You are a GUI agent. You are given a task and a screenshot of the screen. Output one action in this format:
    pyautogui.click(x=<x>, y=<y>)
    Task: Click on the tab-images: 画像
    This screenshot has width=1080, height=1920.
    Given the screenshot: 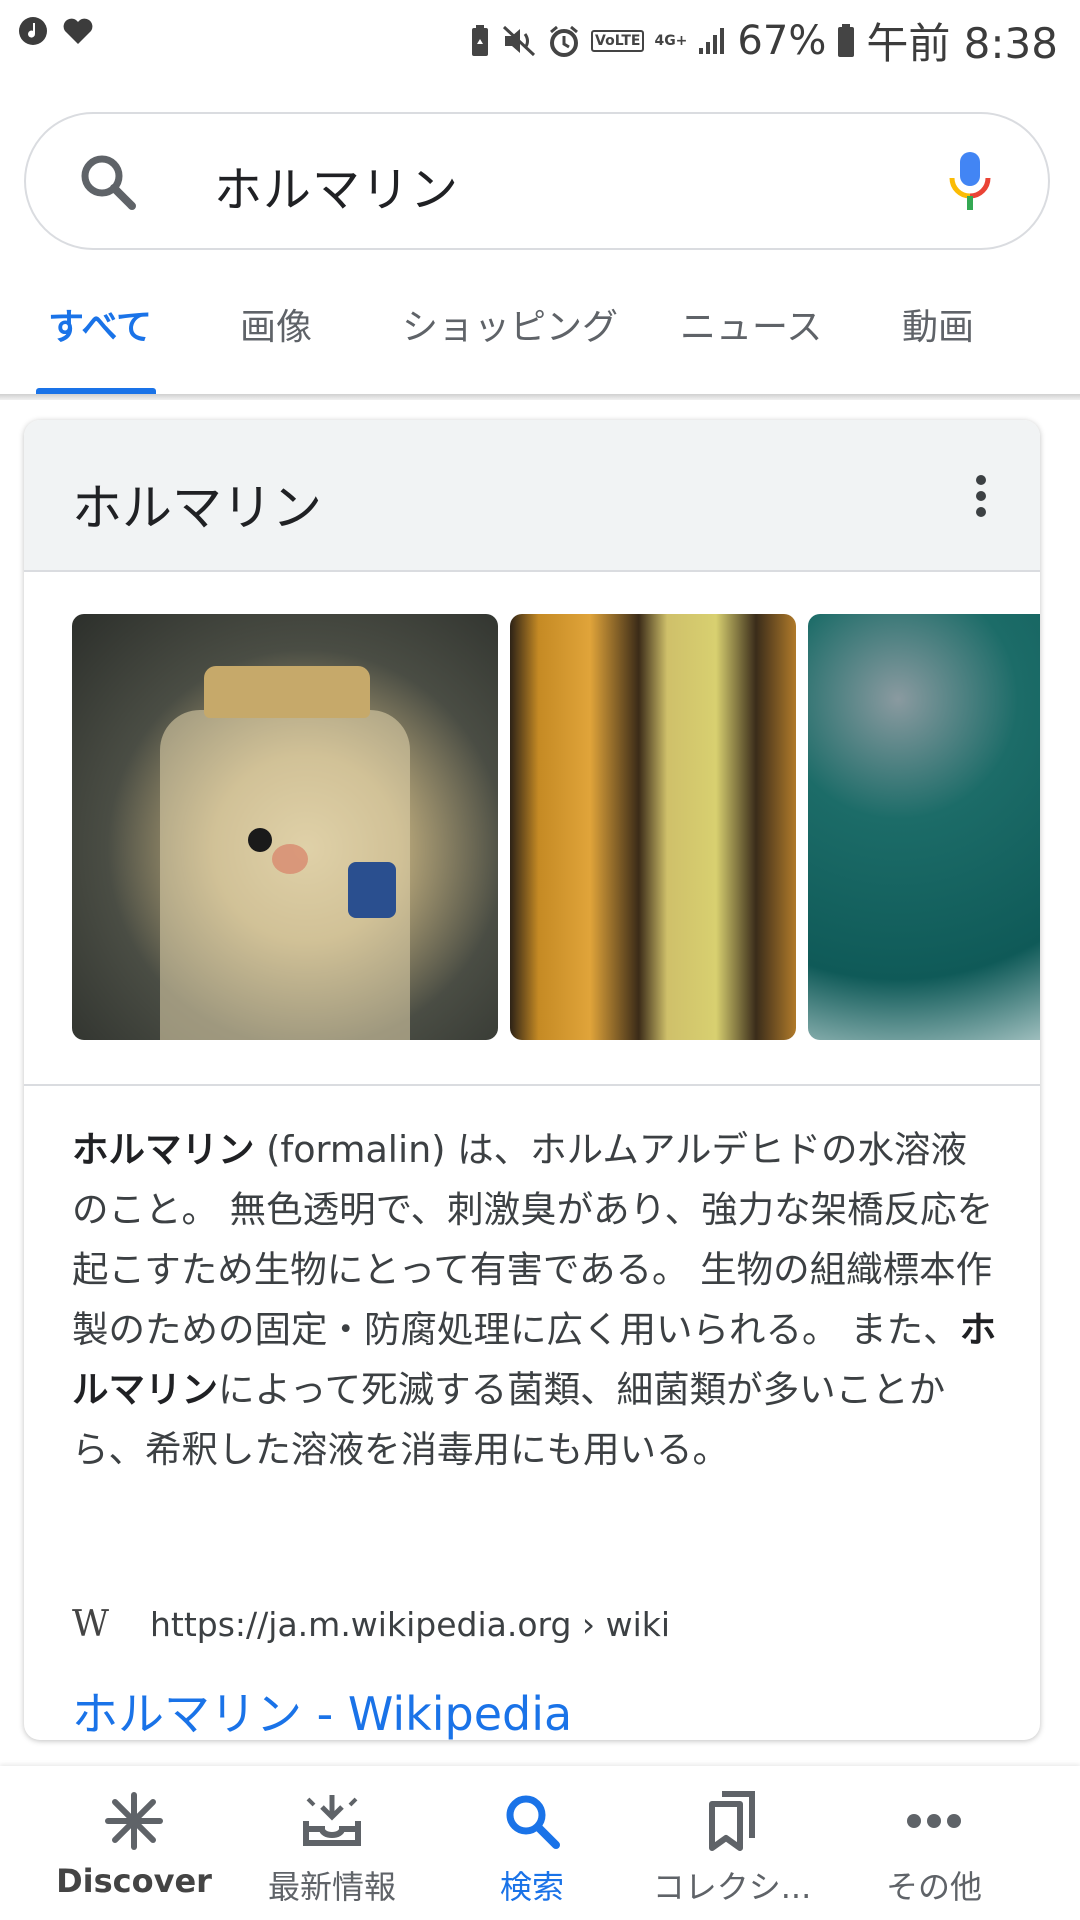 What is the action you would take?
    pyautogui.click(x=276, y=348)
    